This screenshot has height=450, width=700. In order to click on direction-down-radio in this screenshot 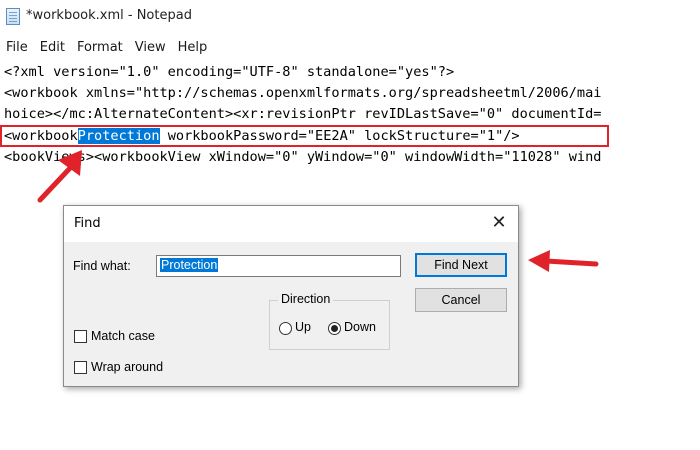, I will do `click(334, 328)`.